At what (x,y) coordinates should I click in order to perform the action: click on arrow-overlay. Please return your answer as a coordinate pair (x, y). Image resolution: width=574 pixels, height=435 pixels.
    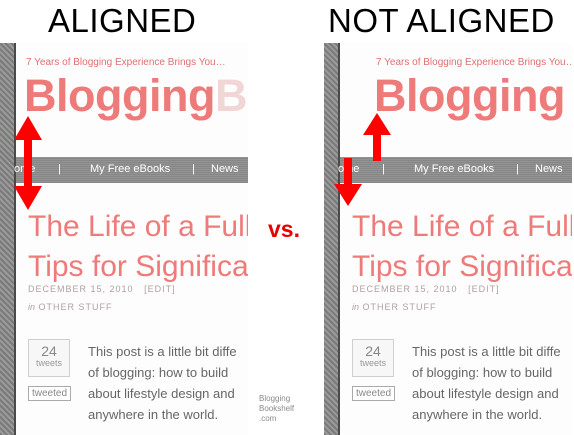
    Looking at the image, I should click on (202, 161).